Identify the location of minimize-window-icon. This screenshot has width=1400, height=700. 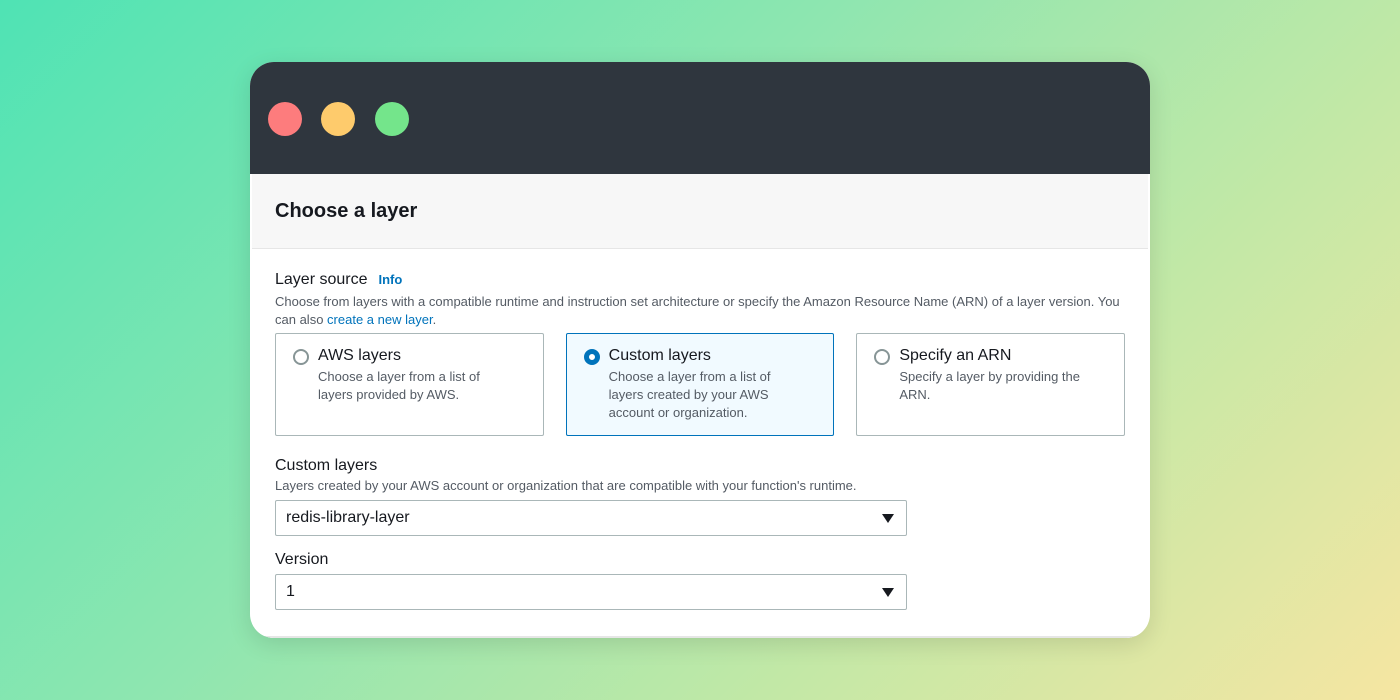
(338, 119).